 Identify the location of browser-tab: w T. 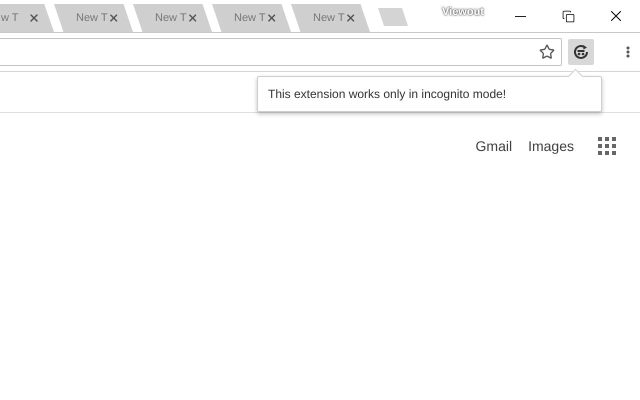
(27, 18).